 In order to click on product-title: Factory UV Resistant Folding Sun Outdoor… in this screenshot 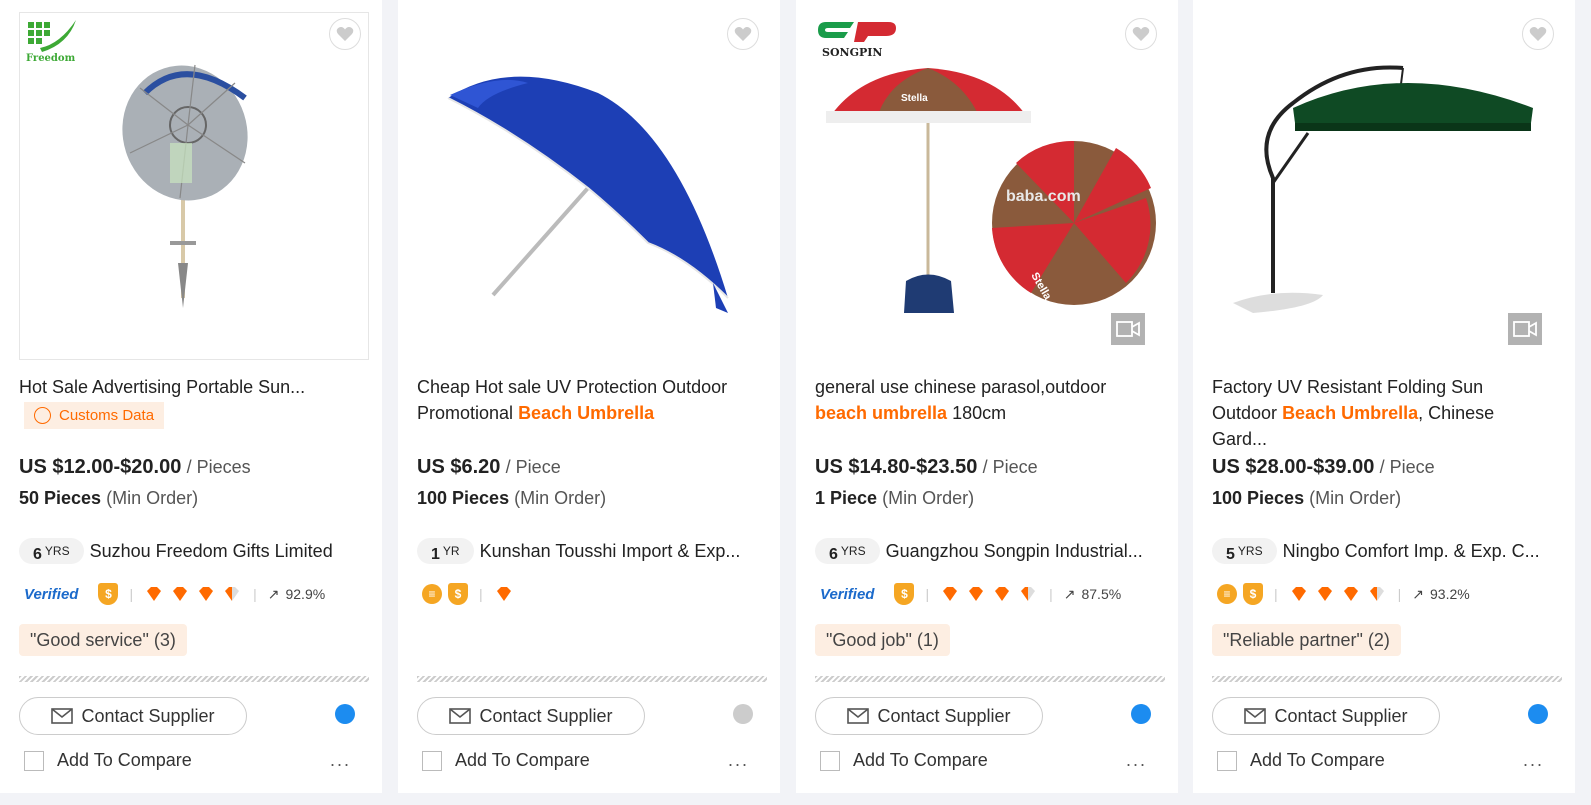, I will do `click(1382, 413)`.